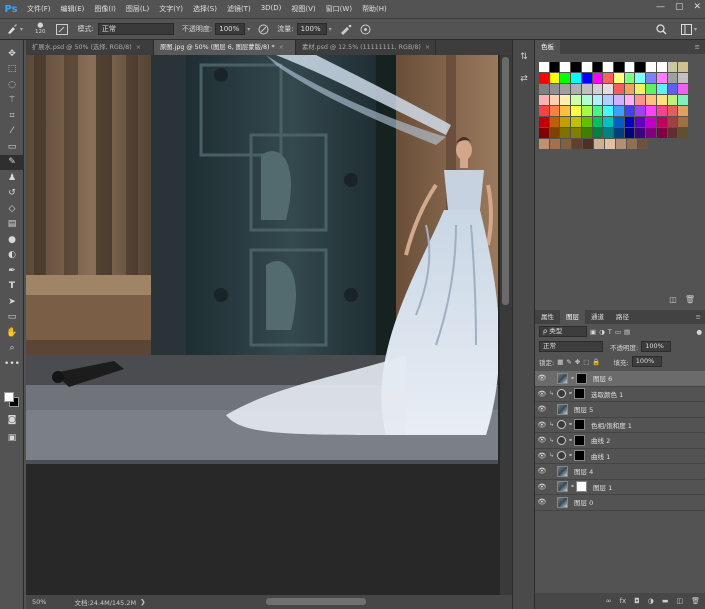  What do you see at coordinates (171, 9) in the screenshot?
I see `menu-item-4: 文字(Y)` at bounding box center [171, 9].